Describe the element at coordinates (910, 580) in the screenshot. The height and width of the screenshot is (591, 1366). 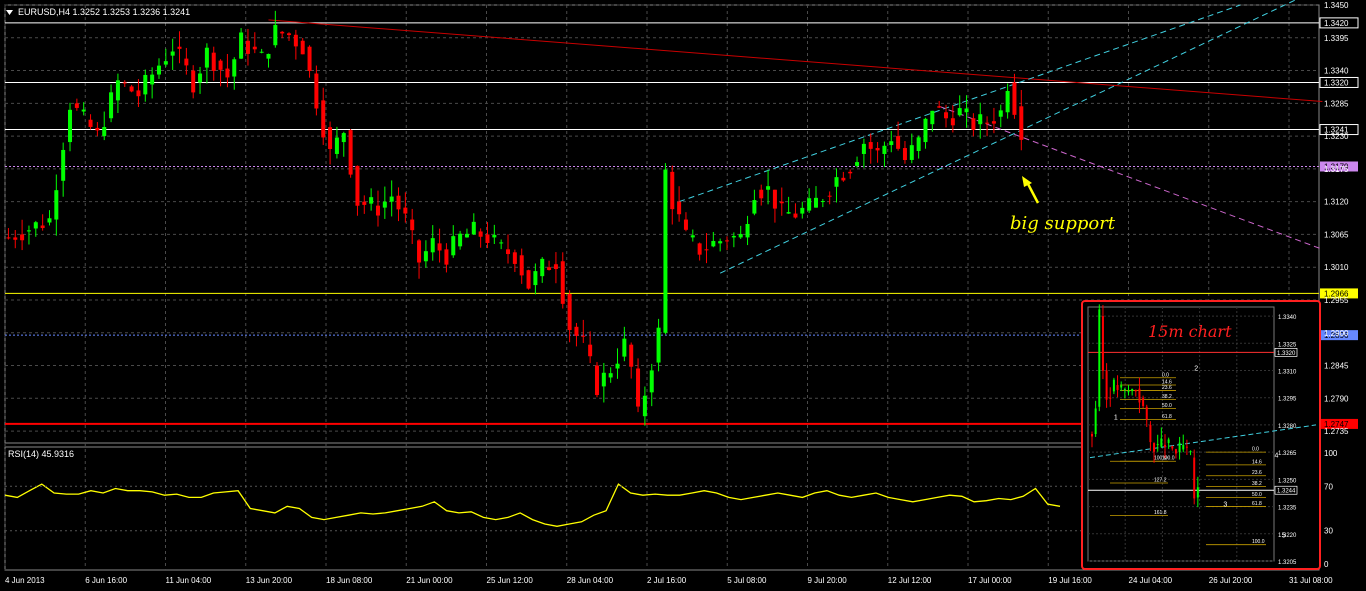
I see `x-tick-label: 12 Jul 12:00` at that location.